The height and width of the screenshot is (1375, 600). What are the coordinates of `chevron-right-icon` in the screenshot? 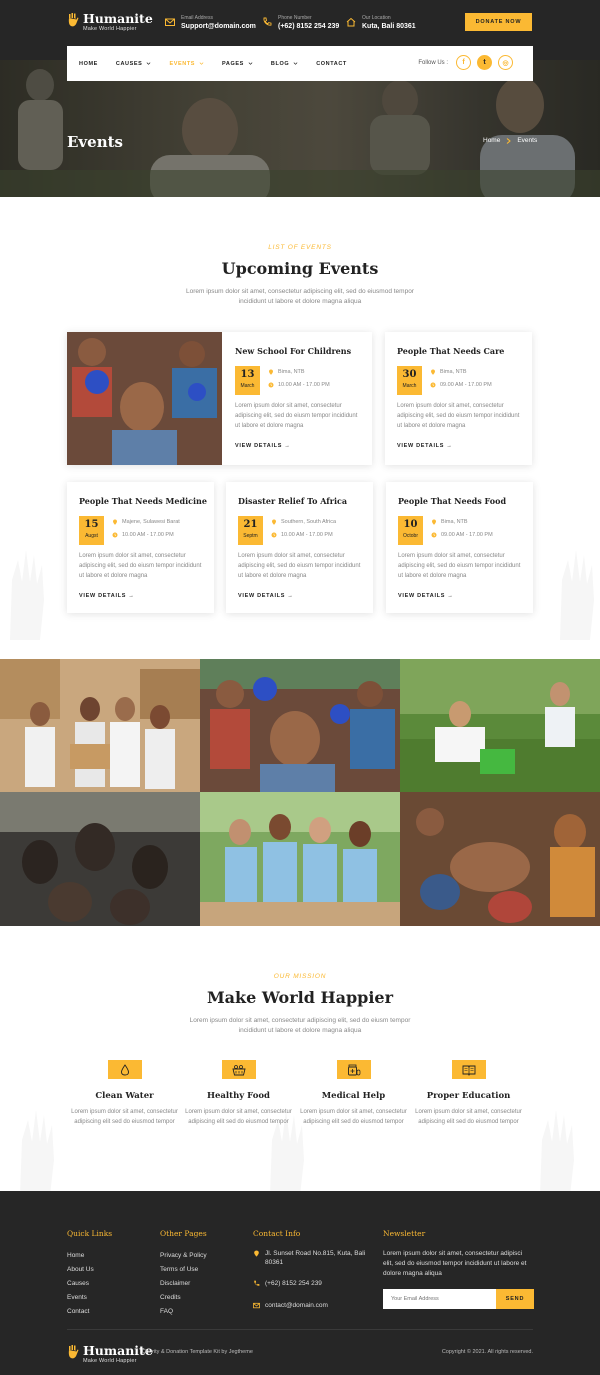 It's located at (509, 140).